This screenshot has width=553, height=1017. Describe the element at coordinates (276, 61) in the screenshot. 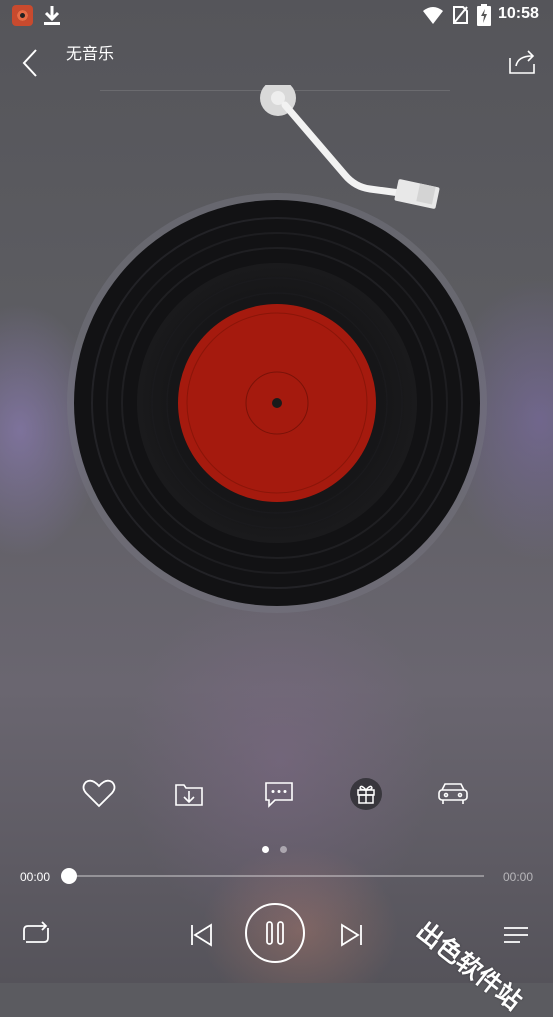

I see `header: 无音乐` at that location.